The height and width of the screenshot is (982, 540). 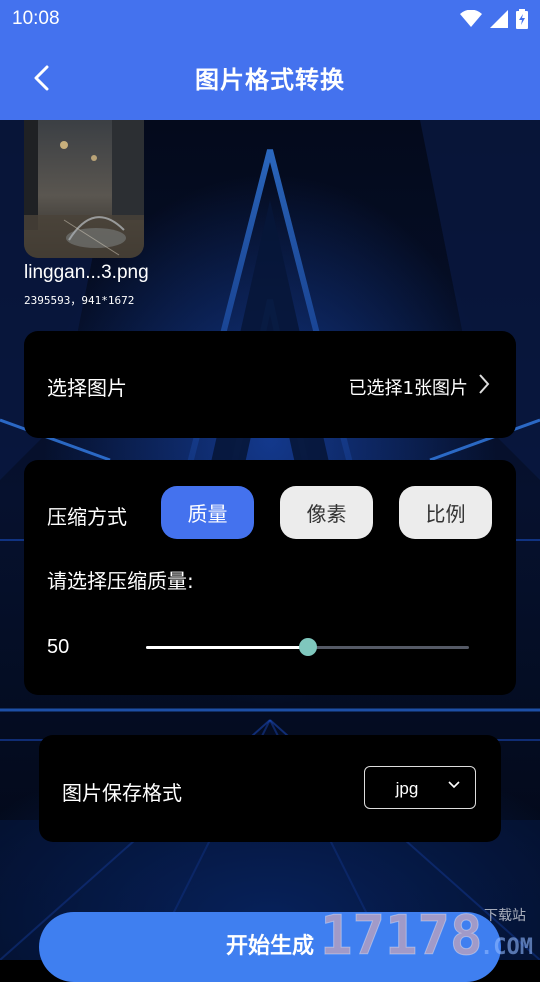 I want to click on image-thumbnail, so click(x=84, y=189).